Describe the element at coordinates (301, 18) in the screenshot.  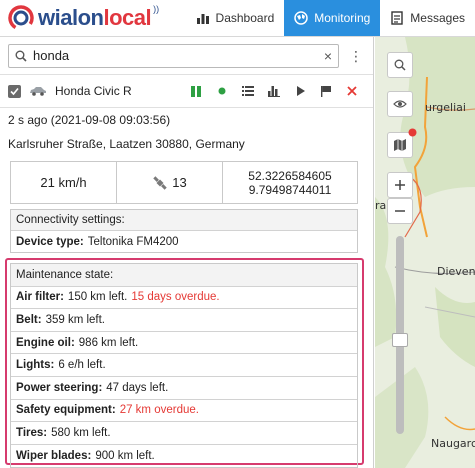
I see `globe-icon` at that location.